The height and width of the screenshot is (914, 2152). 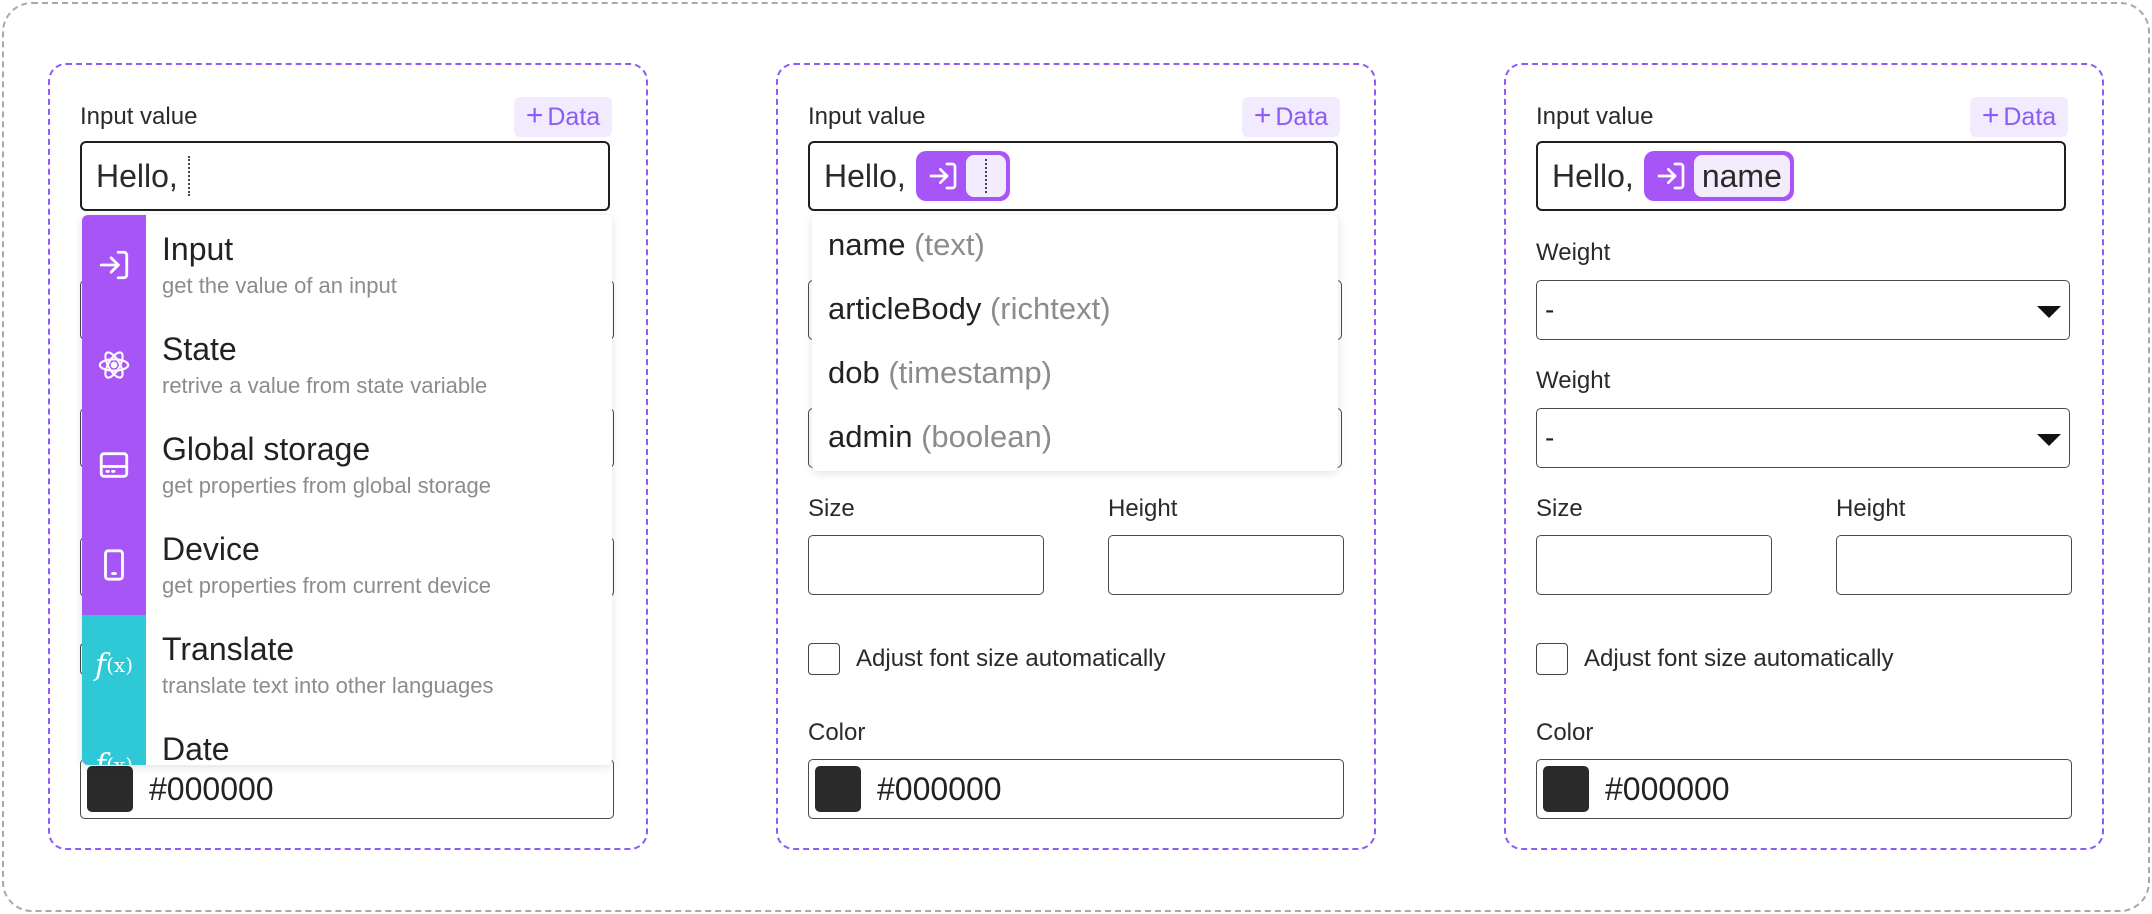 I want to click on chip-value: name, so click(x=1741, y=176).